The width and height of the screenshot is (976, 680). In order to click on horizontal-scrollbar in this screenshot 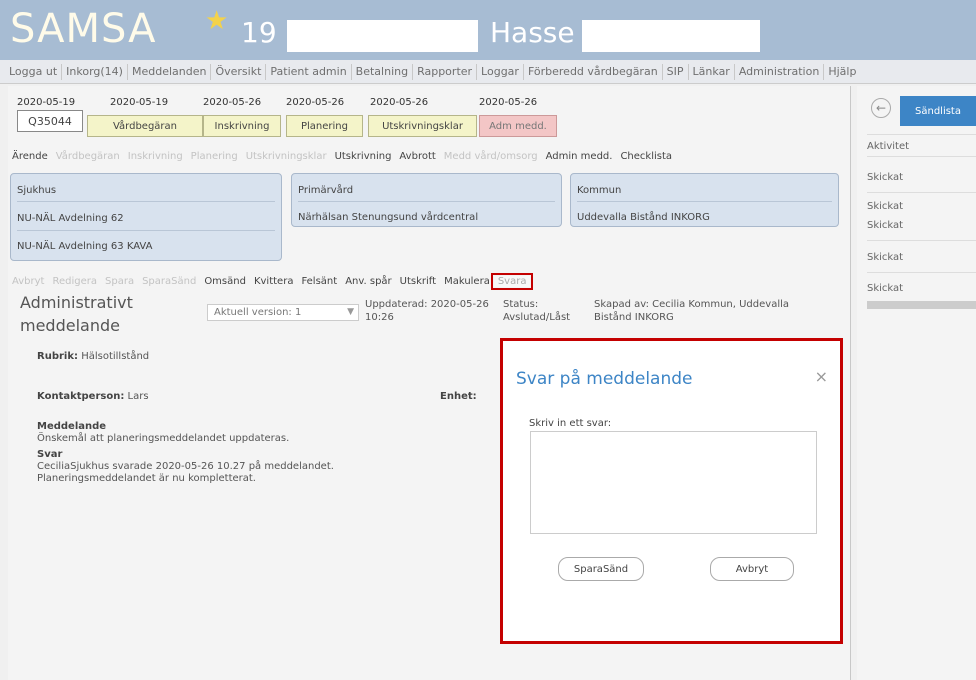, I will do `click(921, 305)`.